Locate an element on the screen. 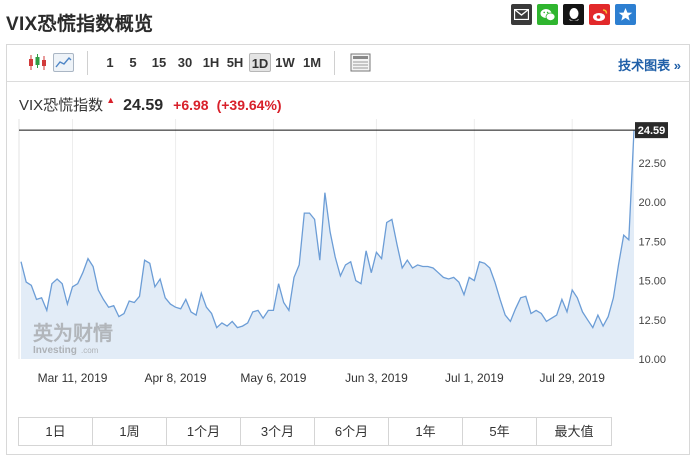 The width and height of the screenshot is (697, 459). range-button: 5年 is located at coordinates (500, 431).